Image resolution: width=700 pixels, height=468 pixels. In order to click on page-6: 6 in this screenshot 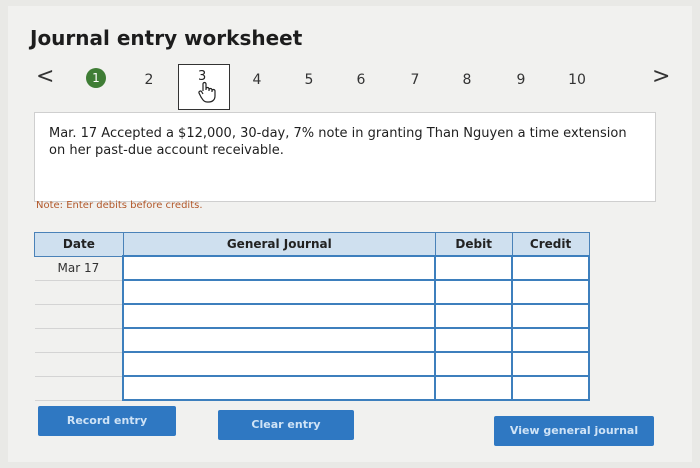, I will do `click(361, 80)`.